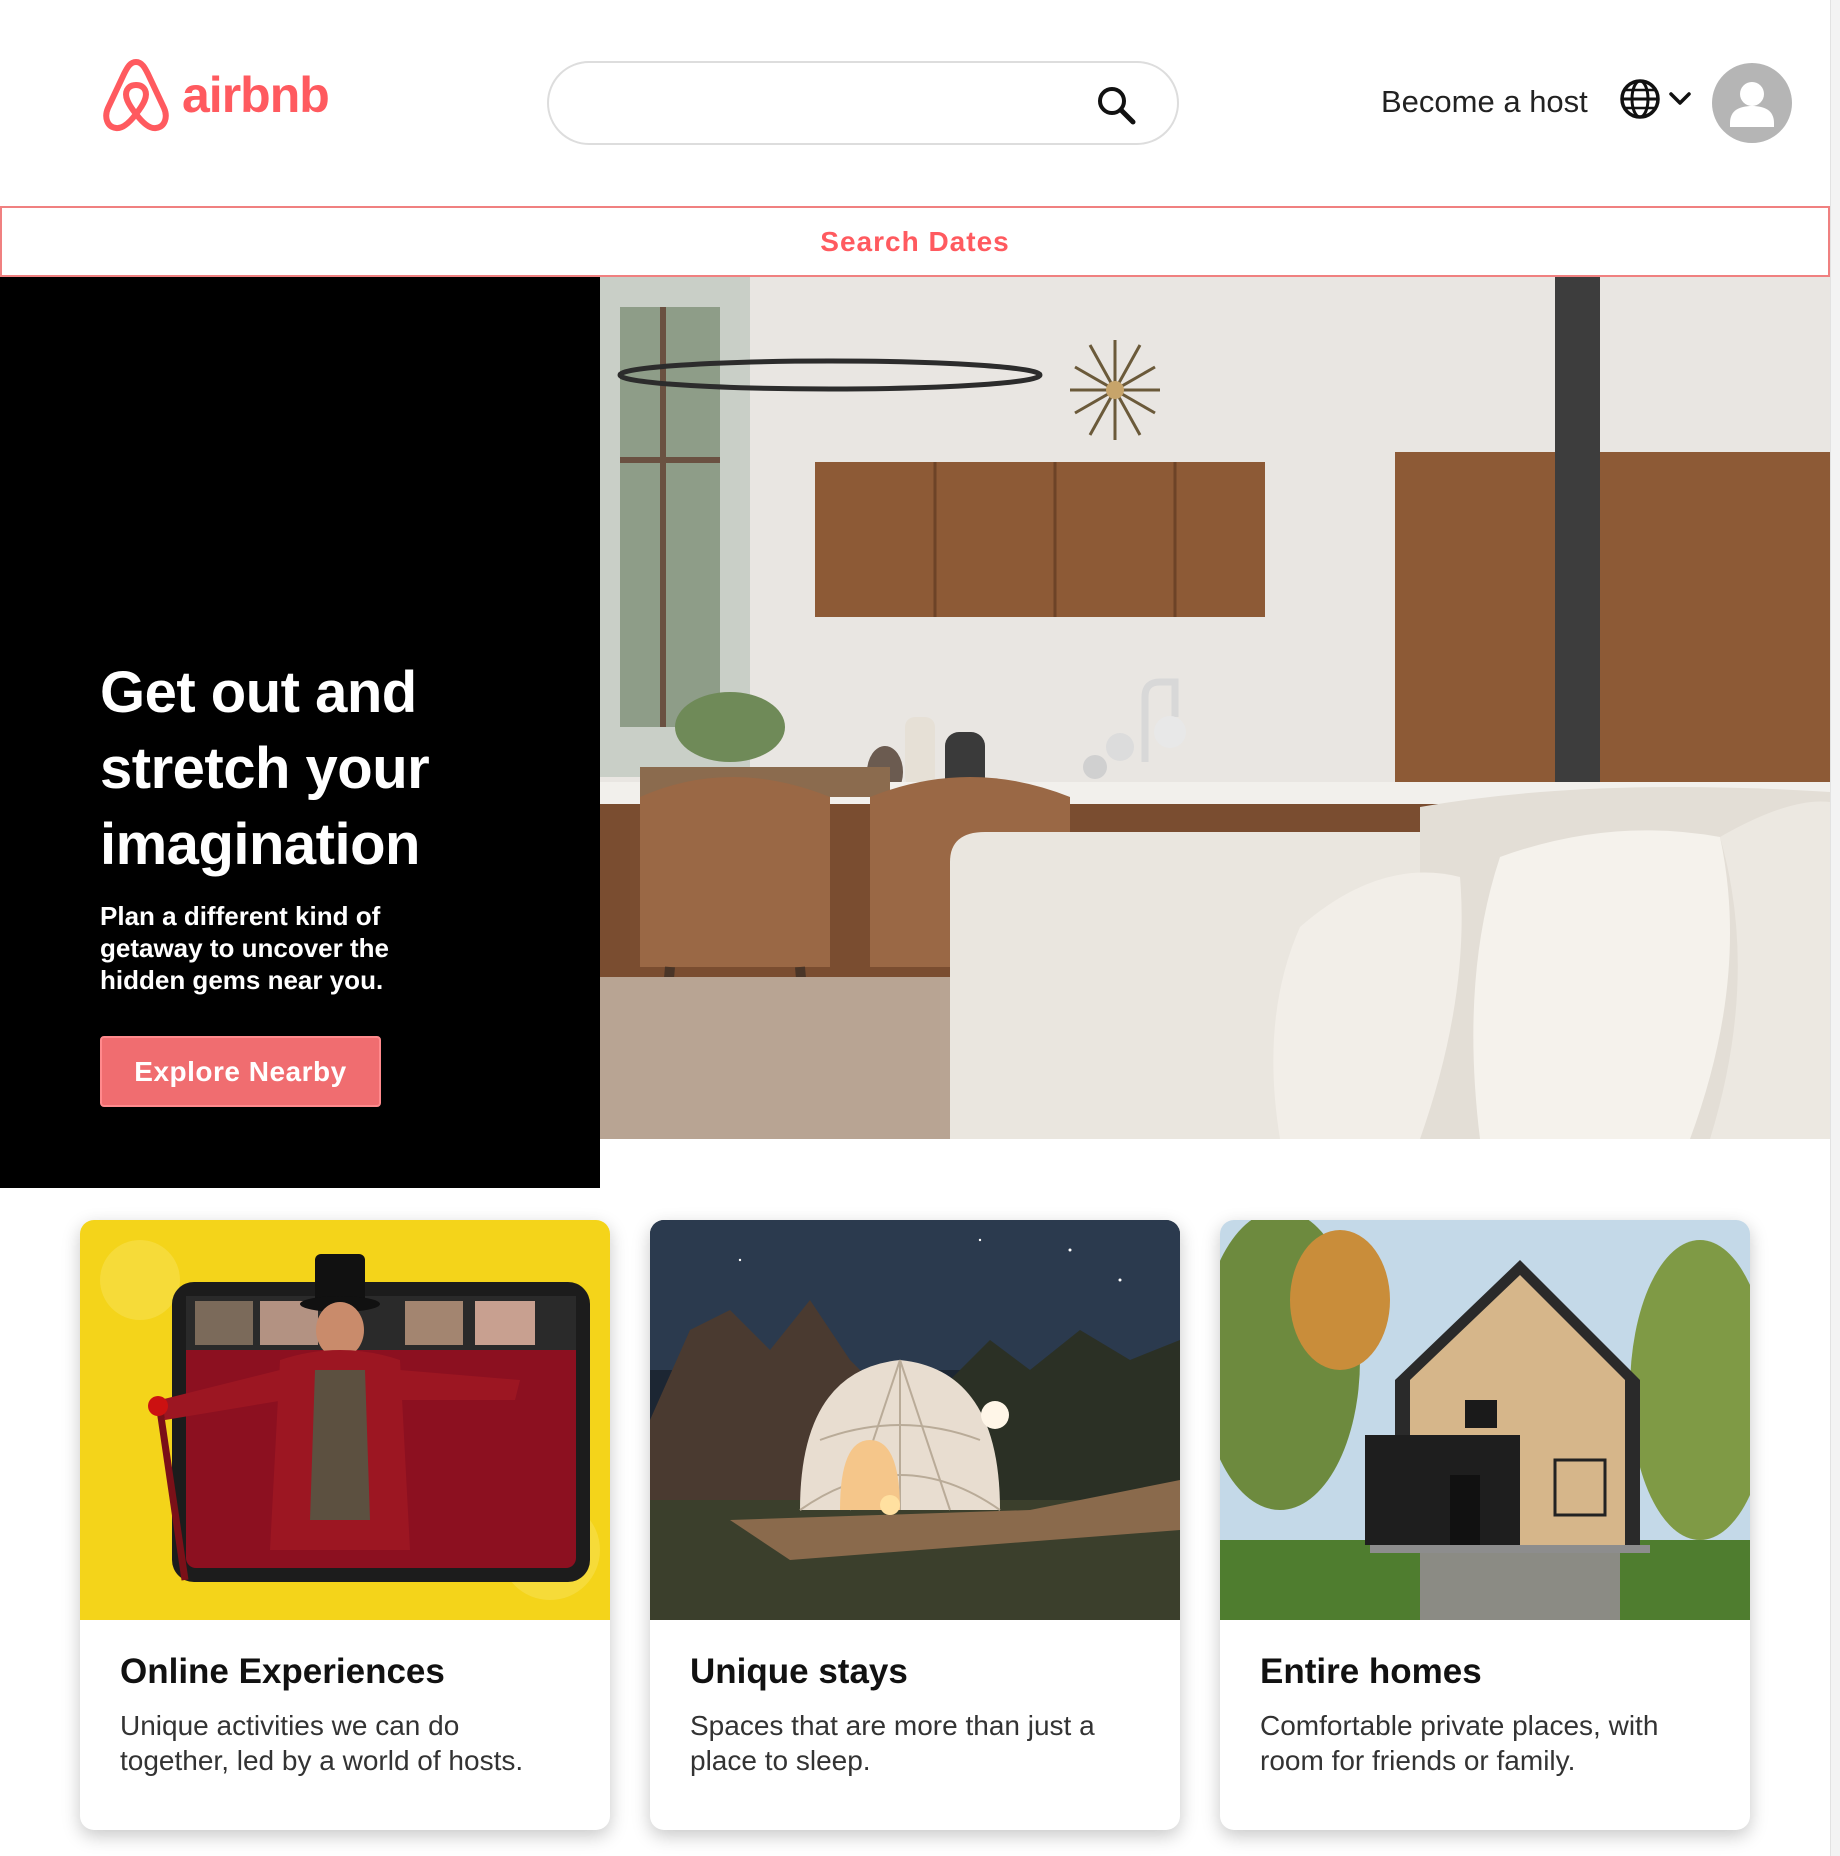  I want to click on airbnb-logo: airbnb, so click(215, 95).